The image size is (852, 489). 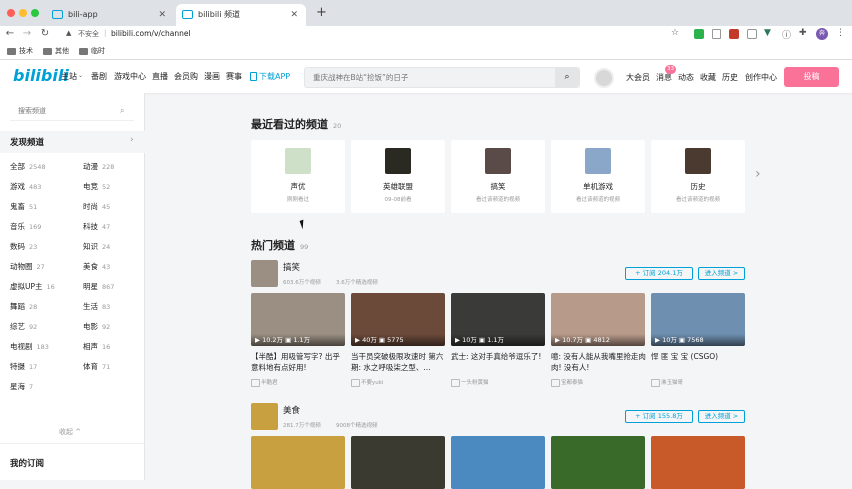 I want to click on video-thumbnail: ▶ 10.7万 ▣ 4812, so click(x=598, y=319).